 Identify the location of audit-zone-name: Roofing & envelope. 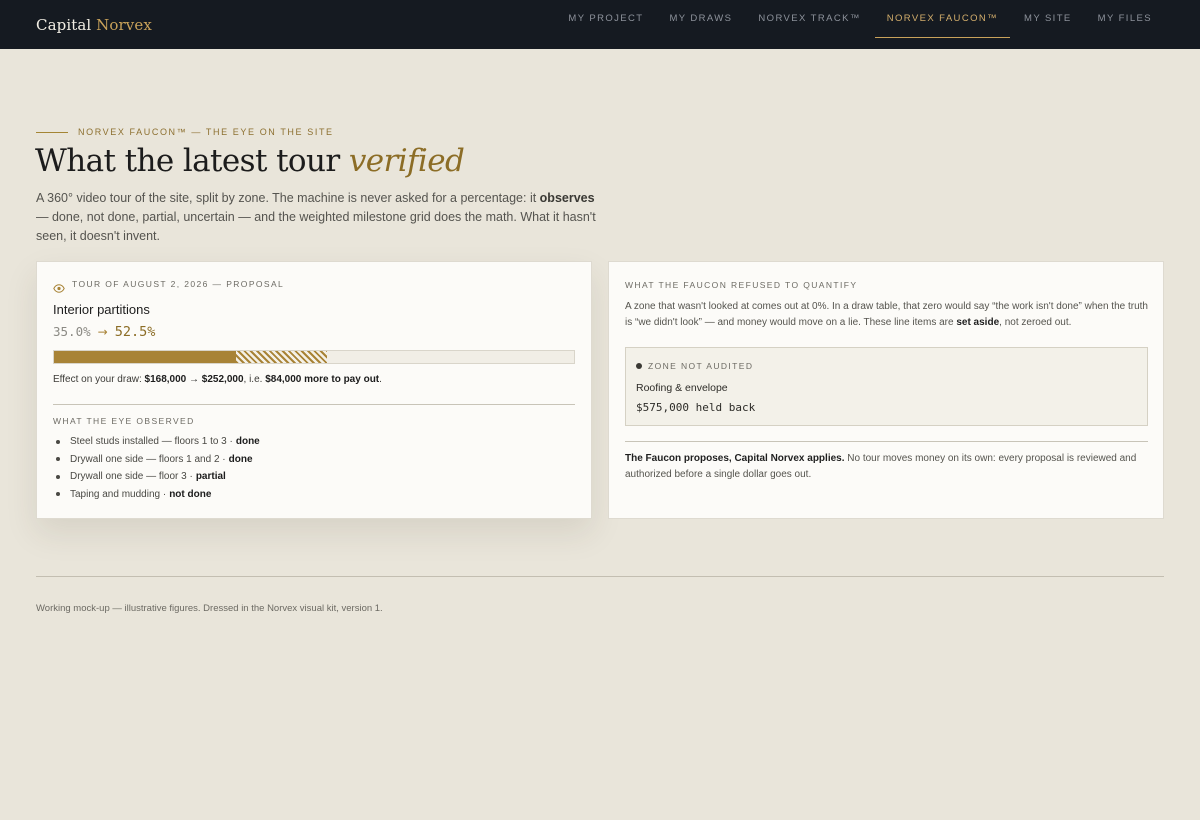
(682, 388).